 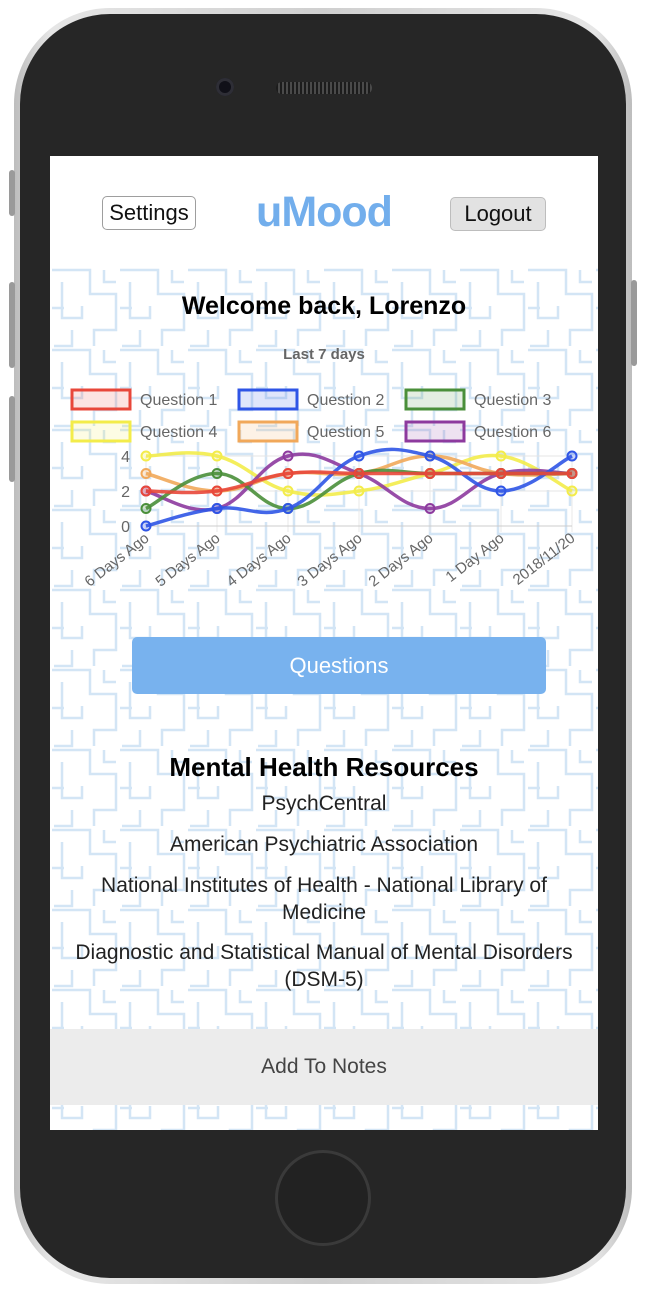 I want to click on questions-button: Questions, so click(x=339, y=665).